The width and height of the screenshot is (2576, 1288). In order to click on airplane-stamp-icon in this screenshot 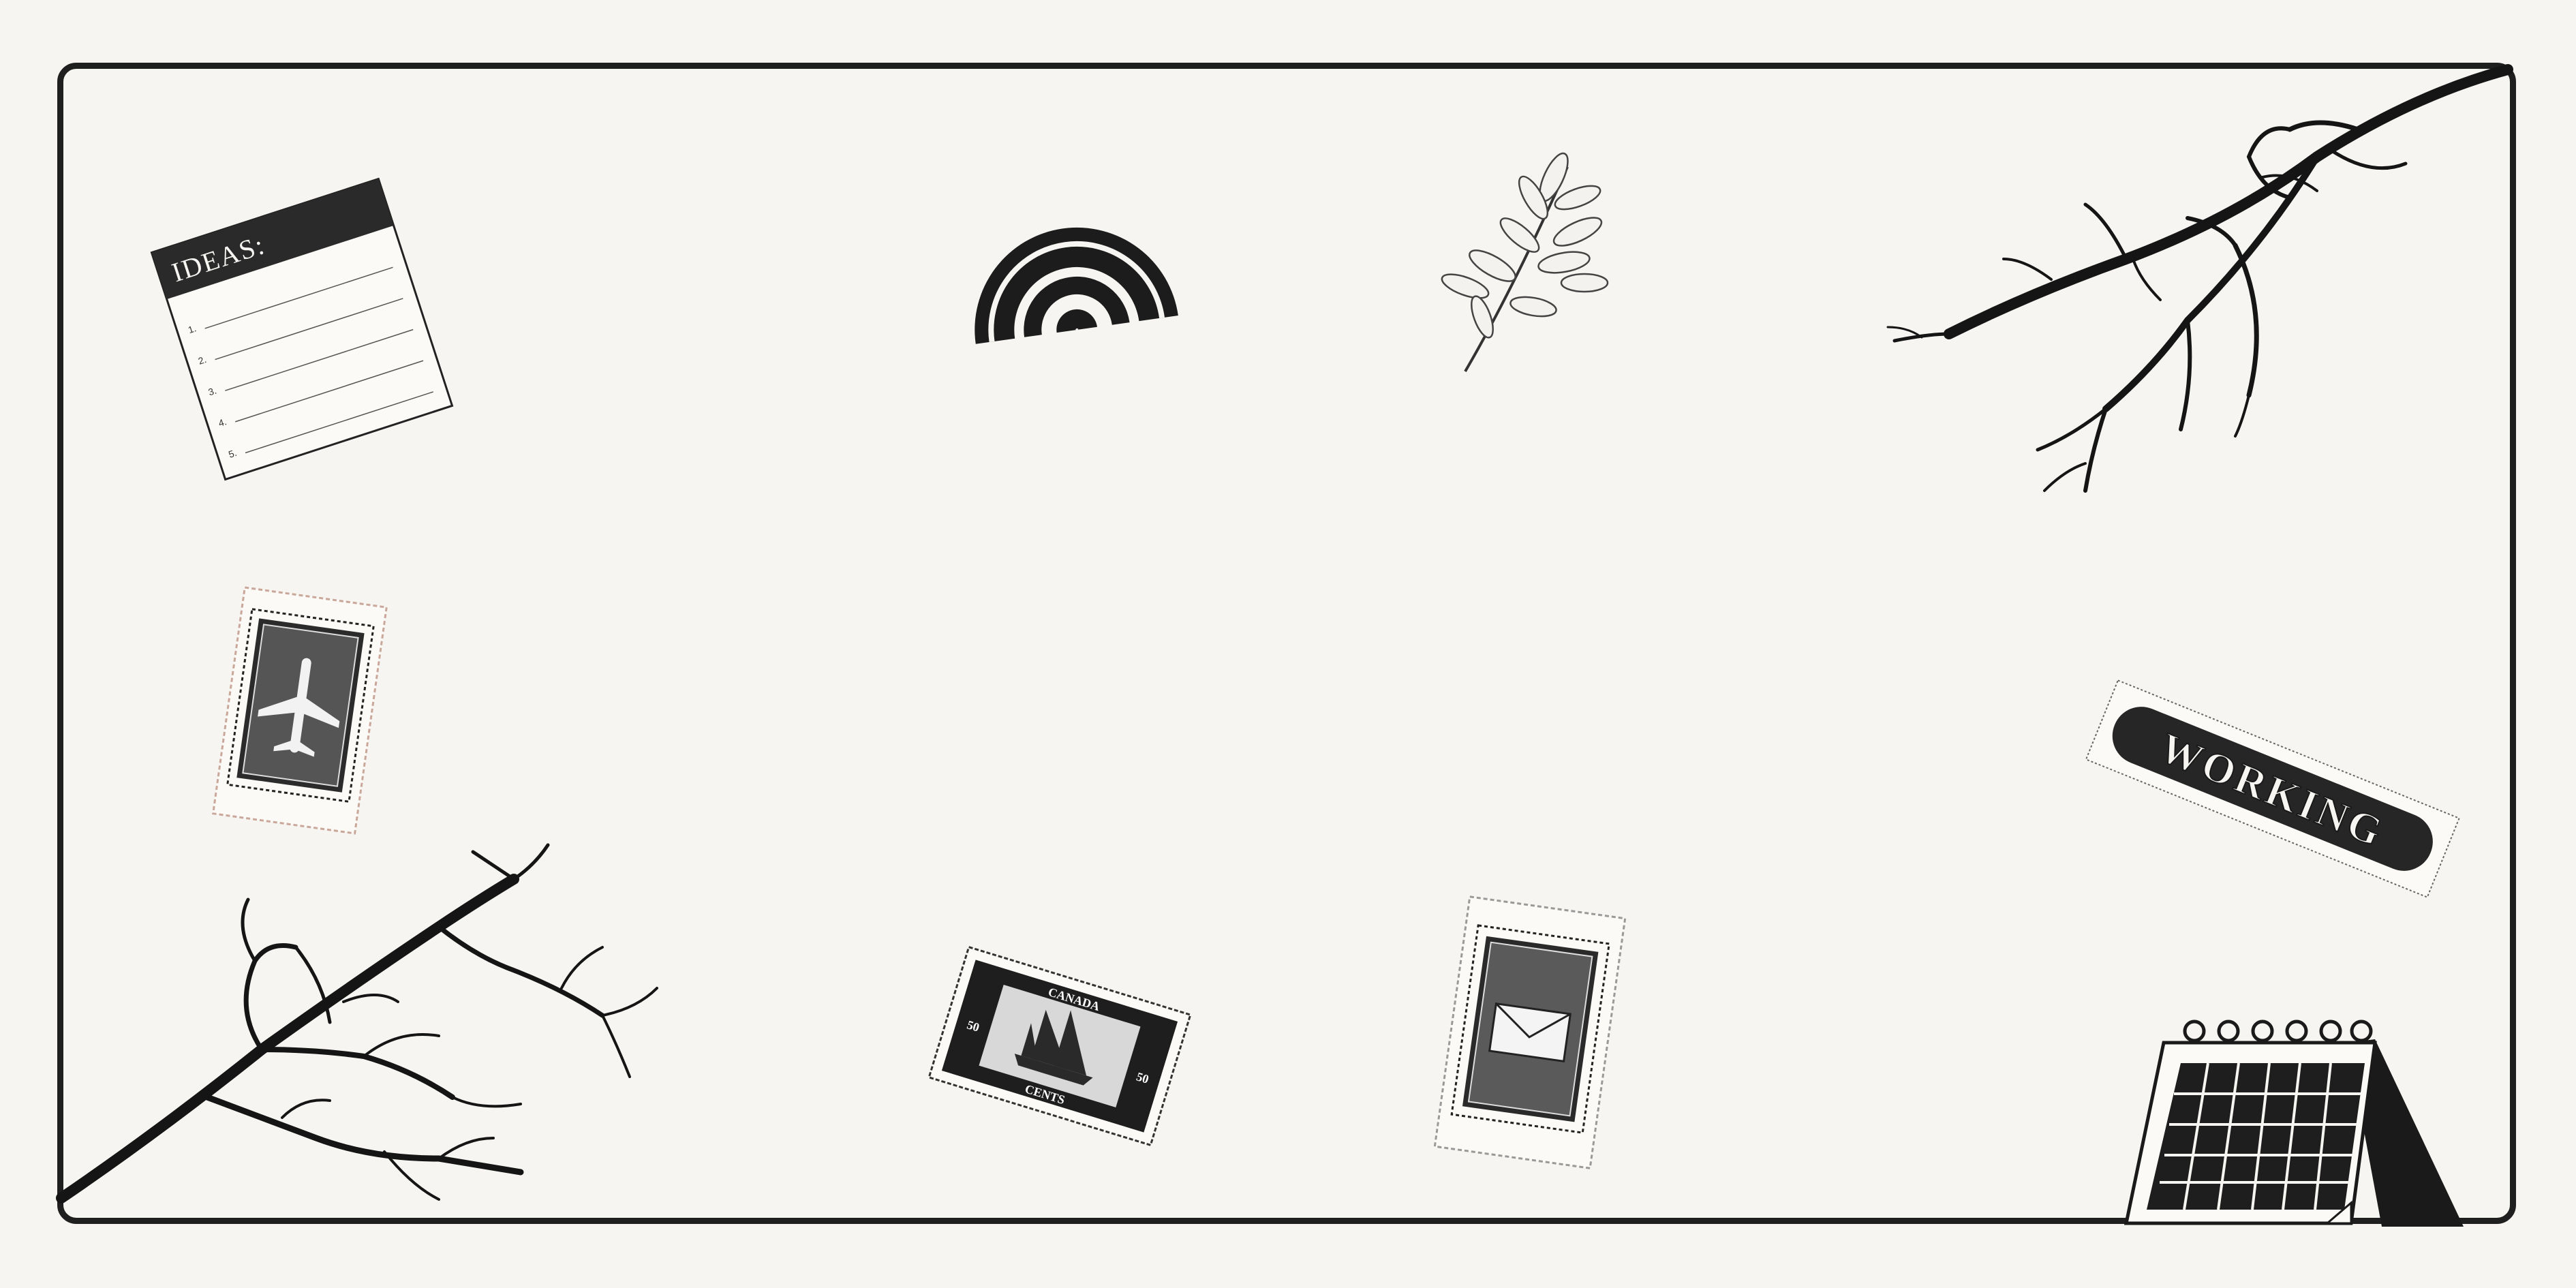, I will do `click(299, 710)`.